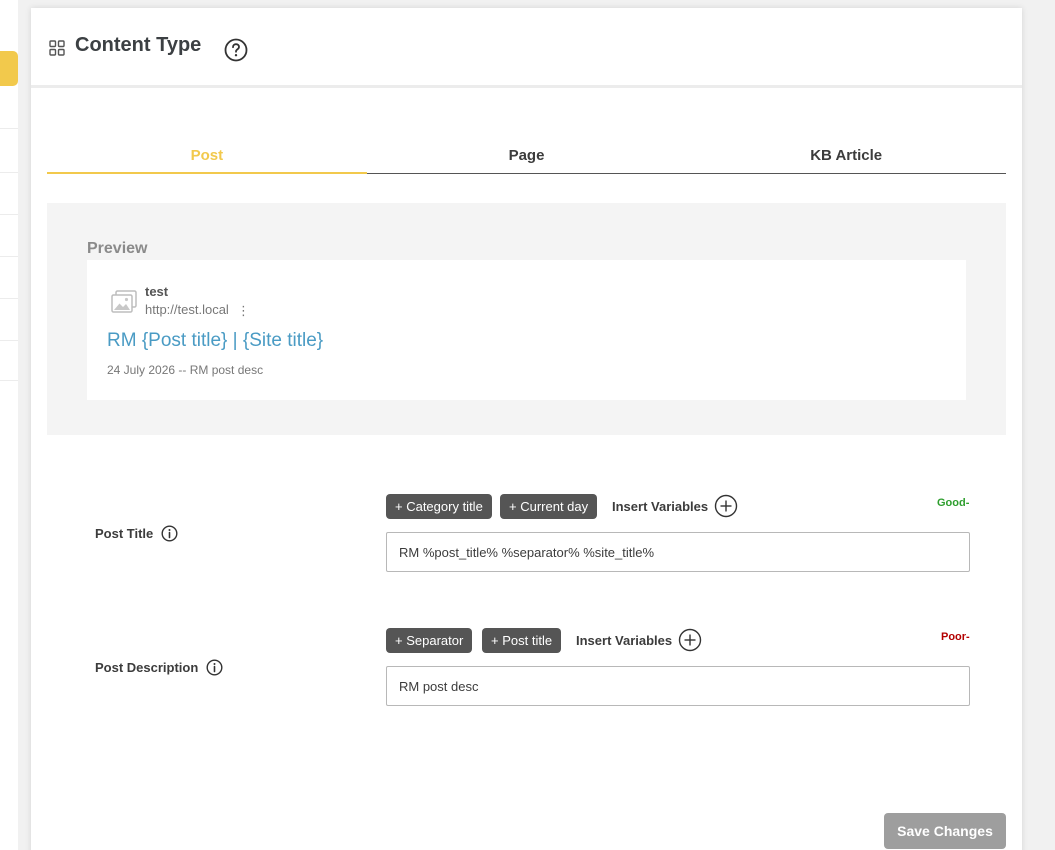  I want to click on post-title-label: Post Title, so click(136, 533).